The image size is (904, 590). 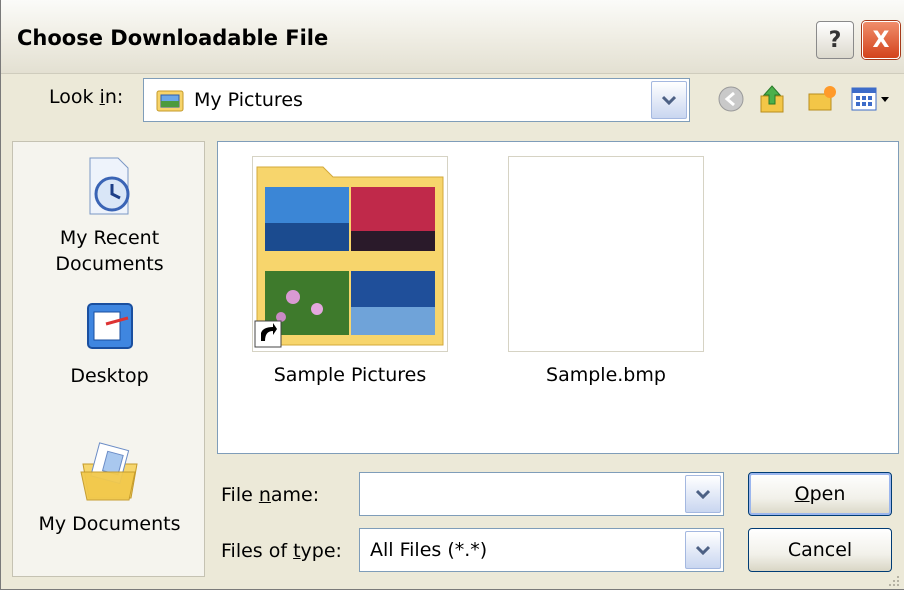 I want to click on cancel-button-label: Cancel, so click(x=820, y=550).